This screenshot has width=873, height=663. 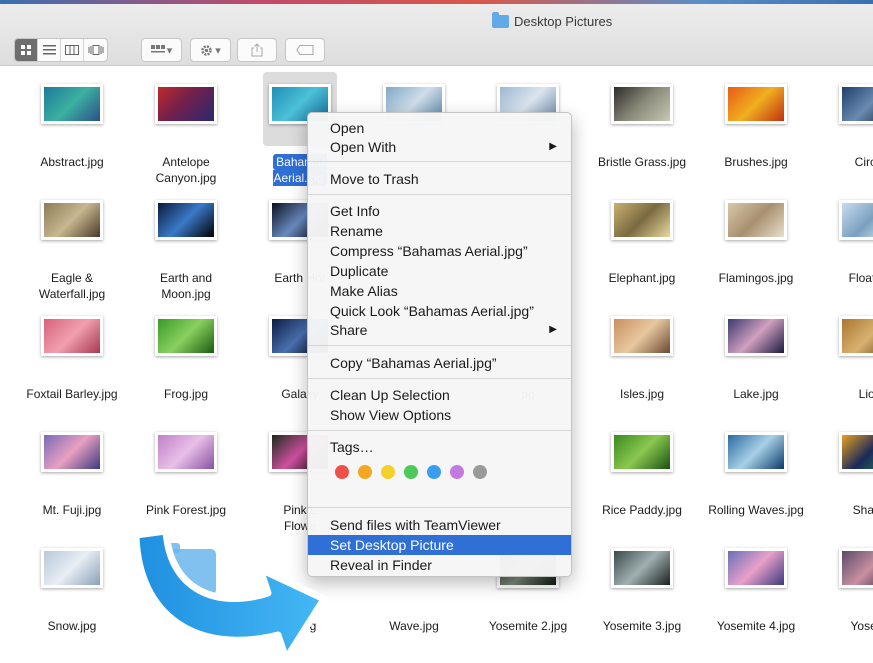 I want to click on file-item: Eagle & Waterfall.jpg, so click(x=72, y=251).